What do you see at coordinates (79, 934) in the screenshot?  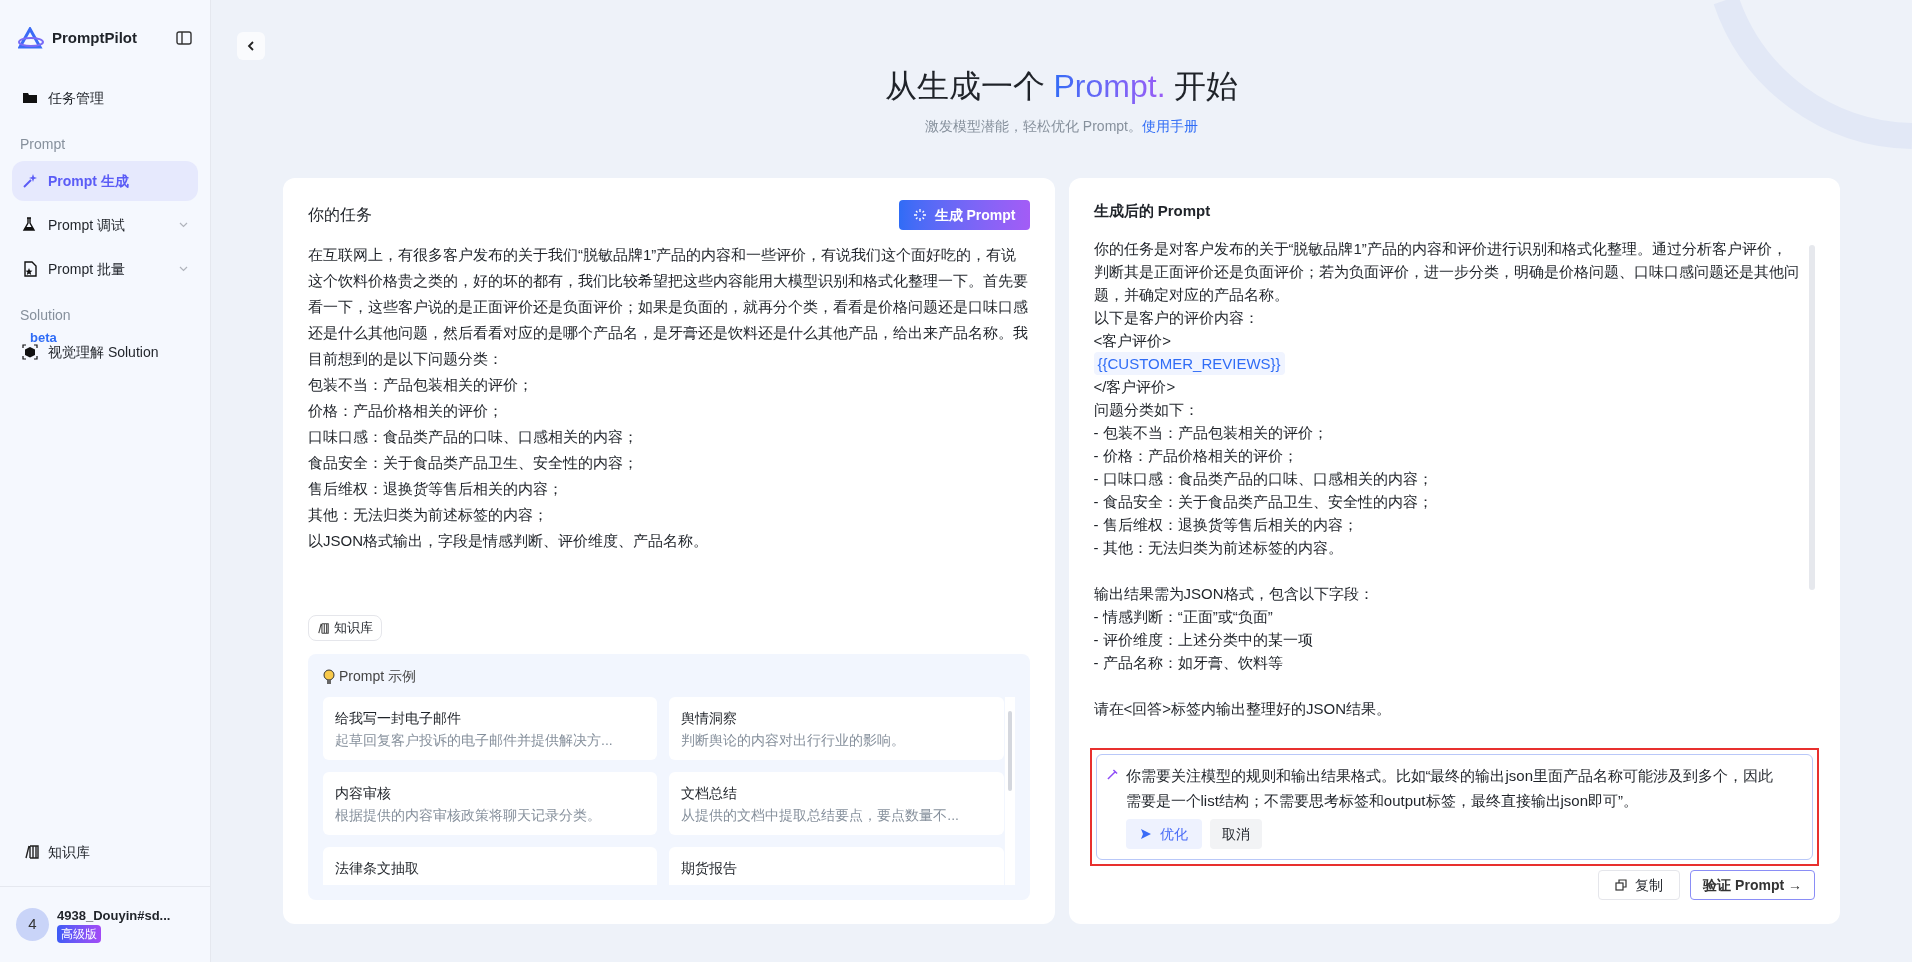 I see `plan-badge: 高级版` at bounding box center [79, 934].